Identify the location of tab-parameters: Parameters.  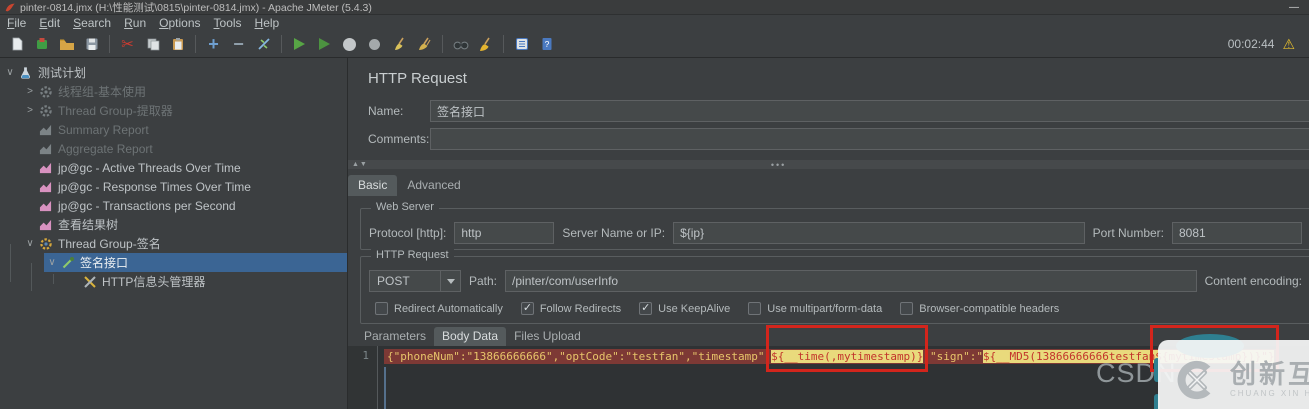
(395, 336).